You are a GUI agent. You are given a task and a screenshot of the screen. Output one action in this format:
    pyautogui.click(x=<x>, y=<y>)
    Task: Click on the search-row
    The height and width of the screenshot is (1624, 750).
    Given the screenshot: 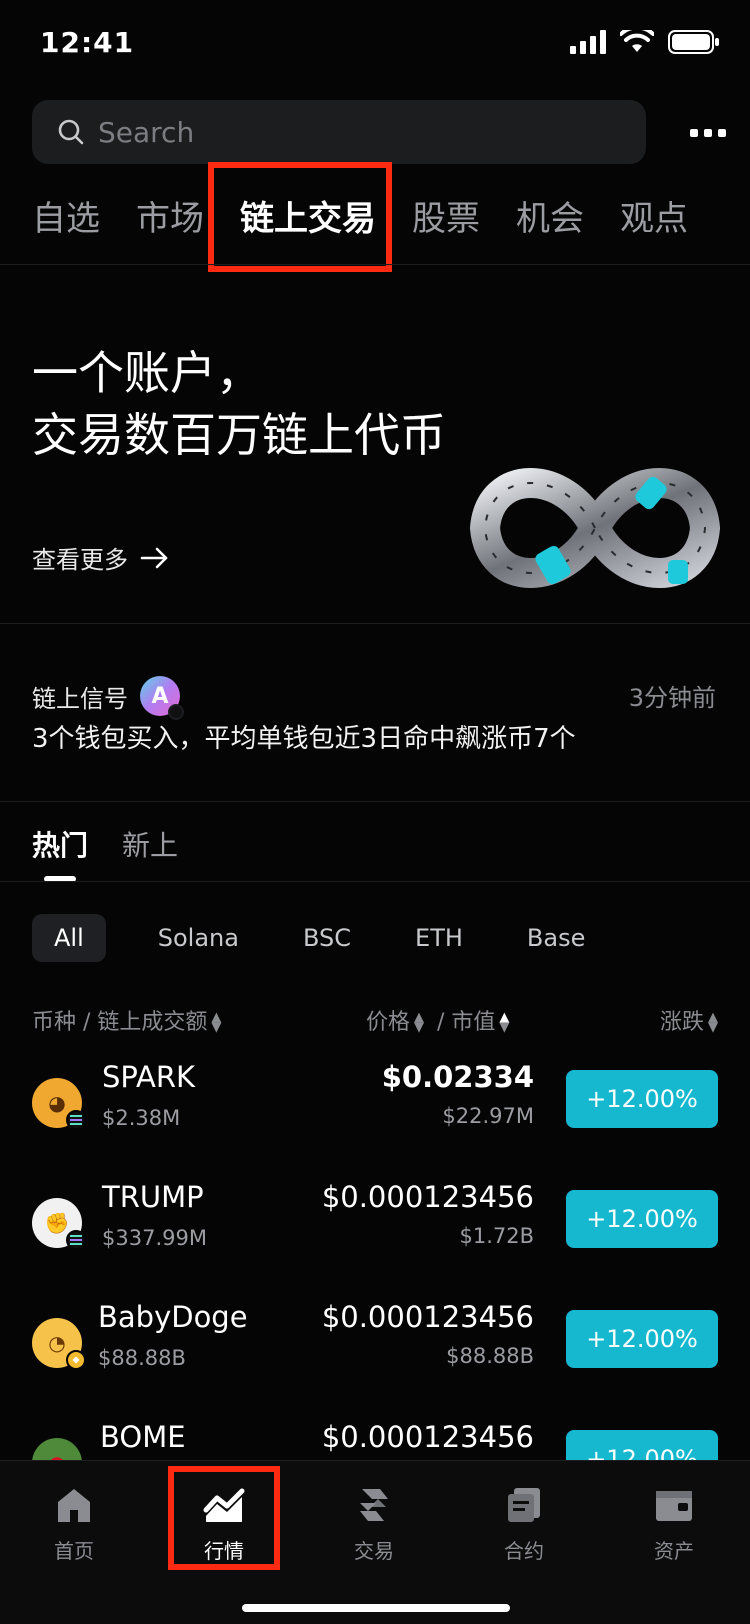 What is the action you would take?
    pyautogui.click(x=379, y=132)
    